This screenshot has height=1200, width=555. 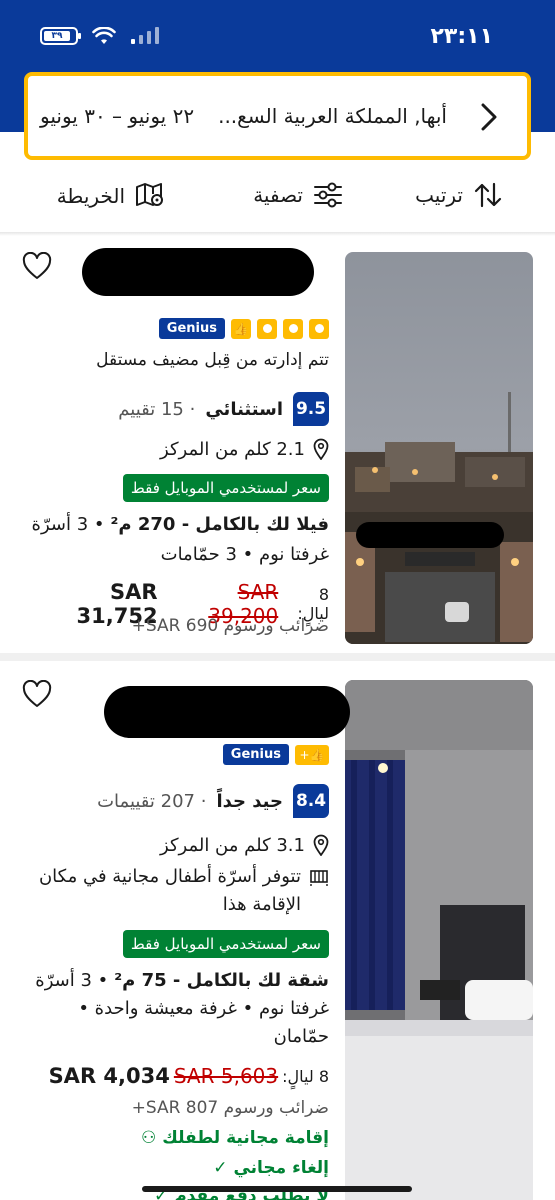 I want to click on perk-child-text: إقامة مجانية لطفلك, so click(x=245, y=1138).